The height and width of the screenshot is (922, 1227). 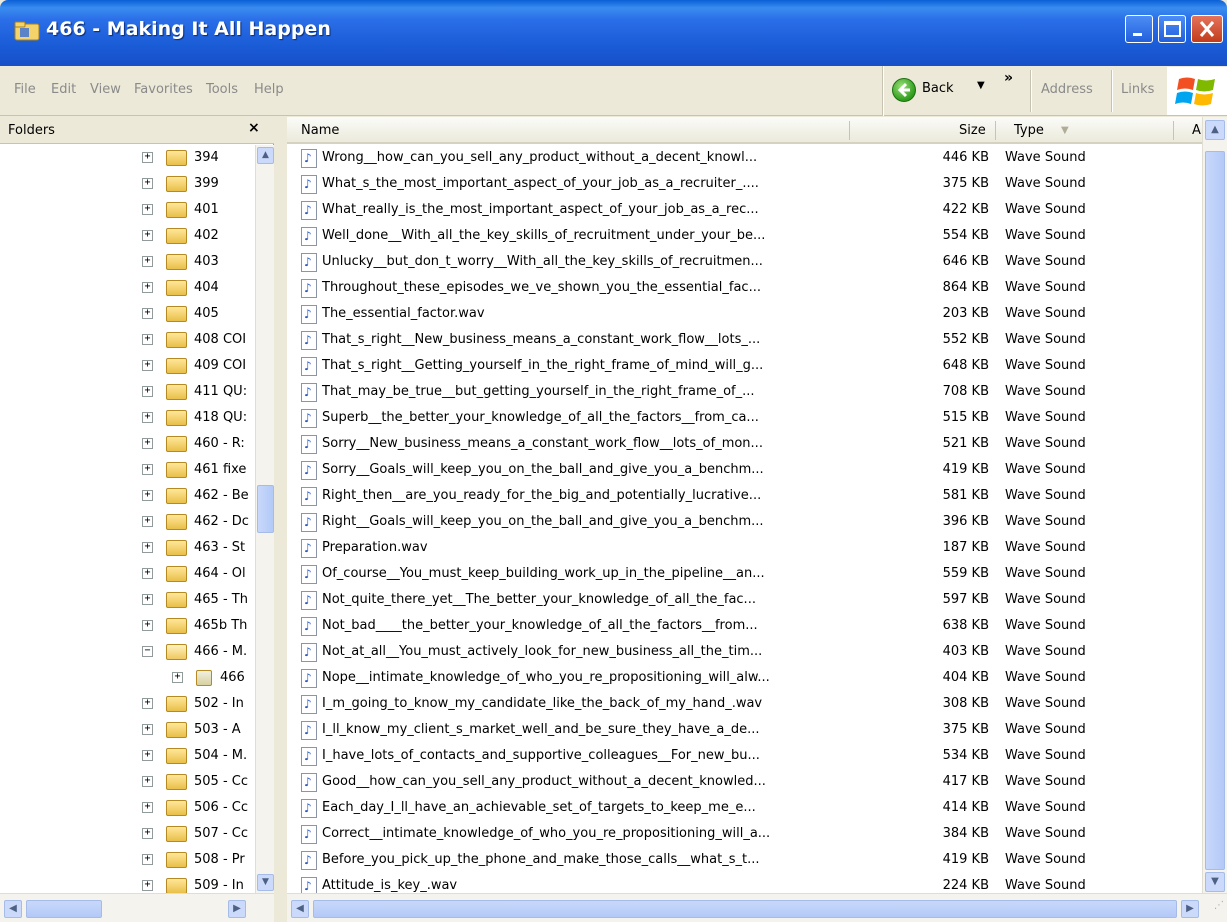 I want to click on file-row: Attitude_is_key_.wav 224 KB Wave Sound, so click(x=744, y=883).